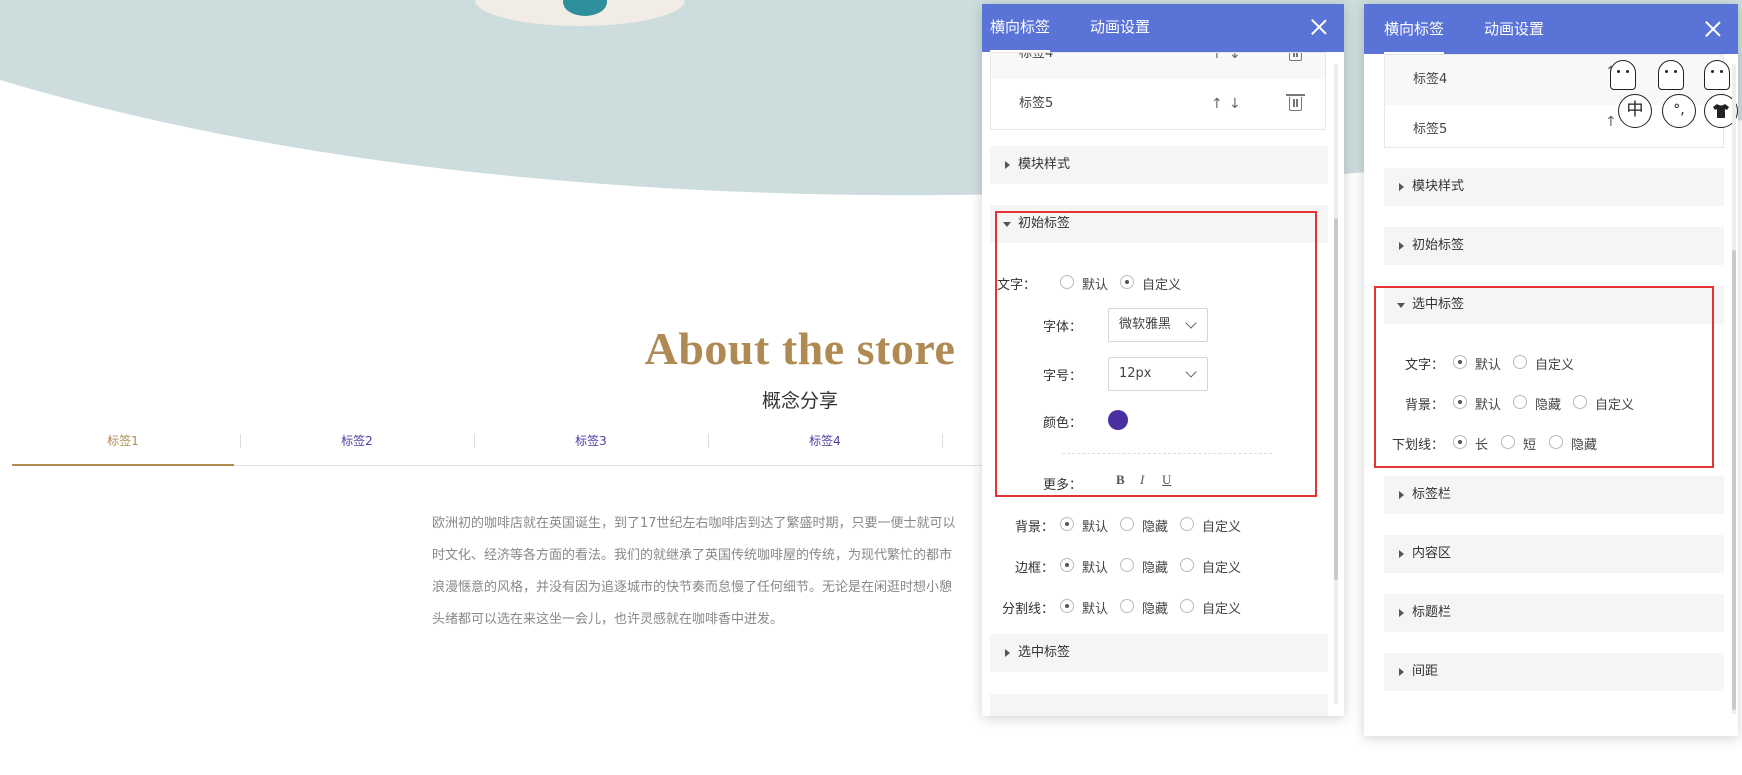  Describe the element at coordinates (1438, 304) in the screenshot. I see `section-label: 选中标签` at that location.